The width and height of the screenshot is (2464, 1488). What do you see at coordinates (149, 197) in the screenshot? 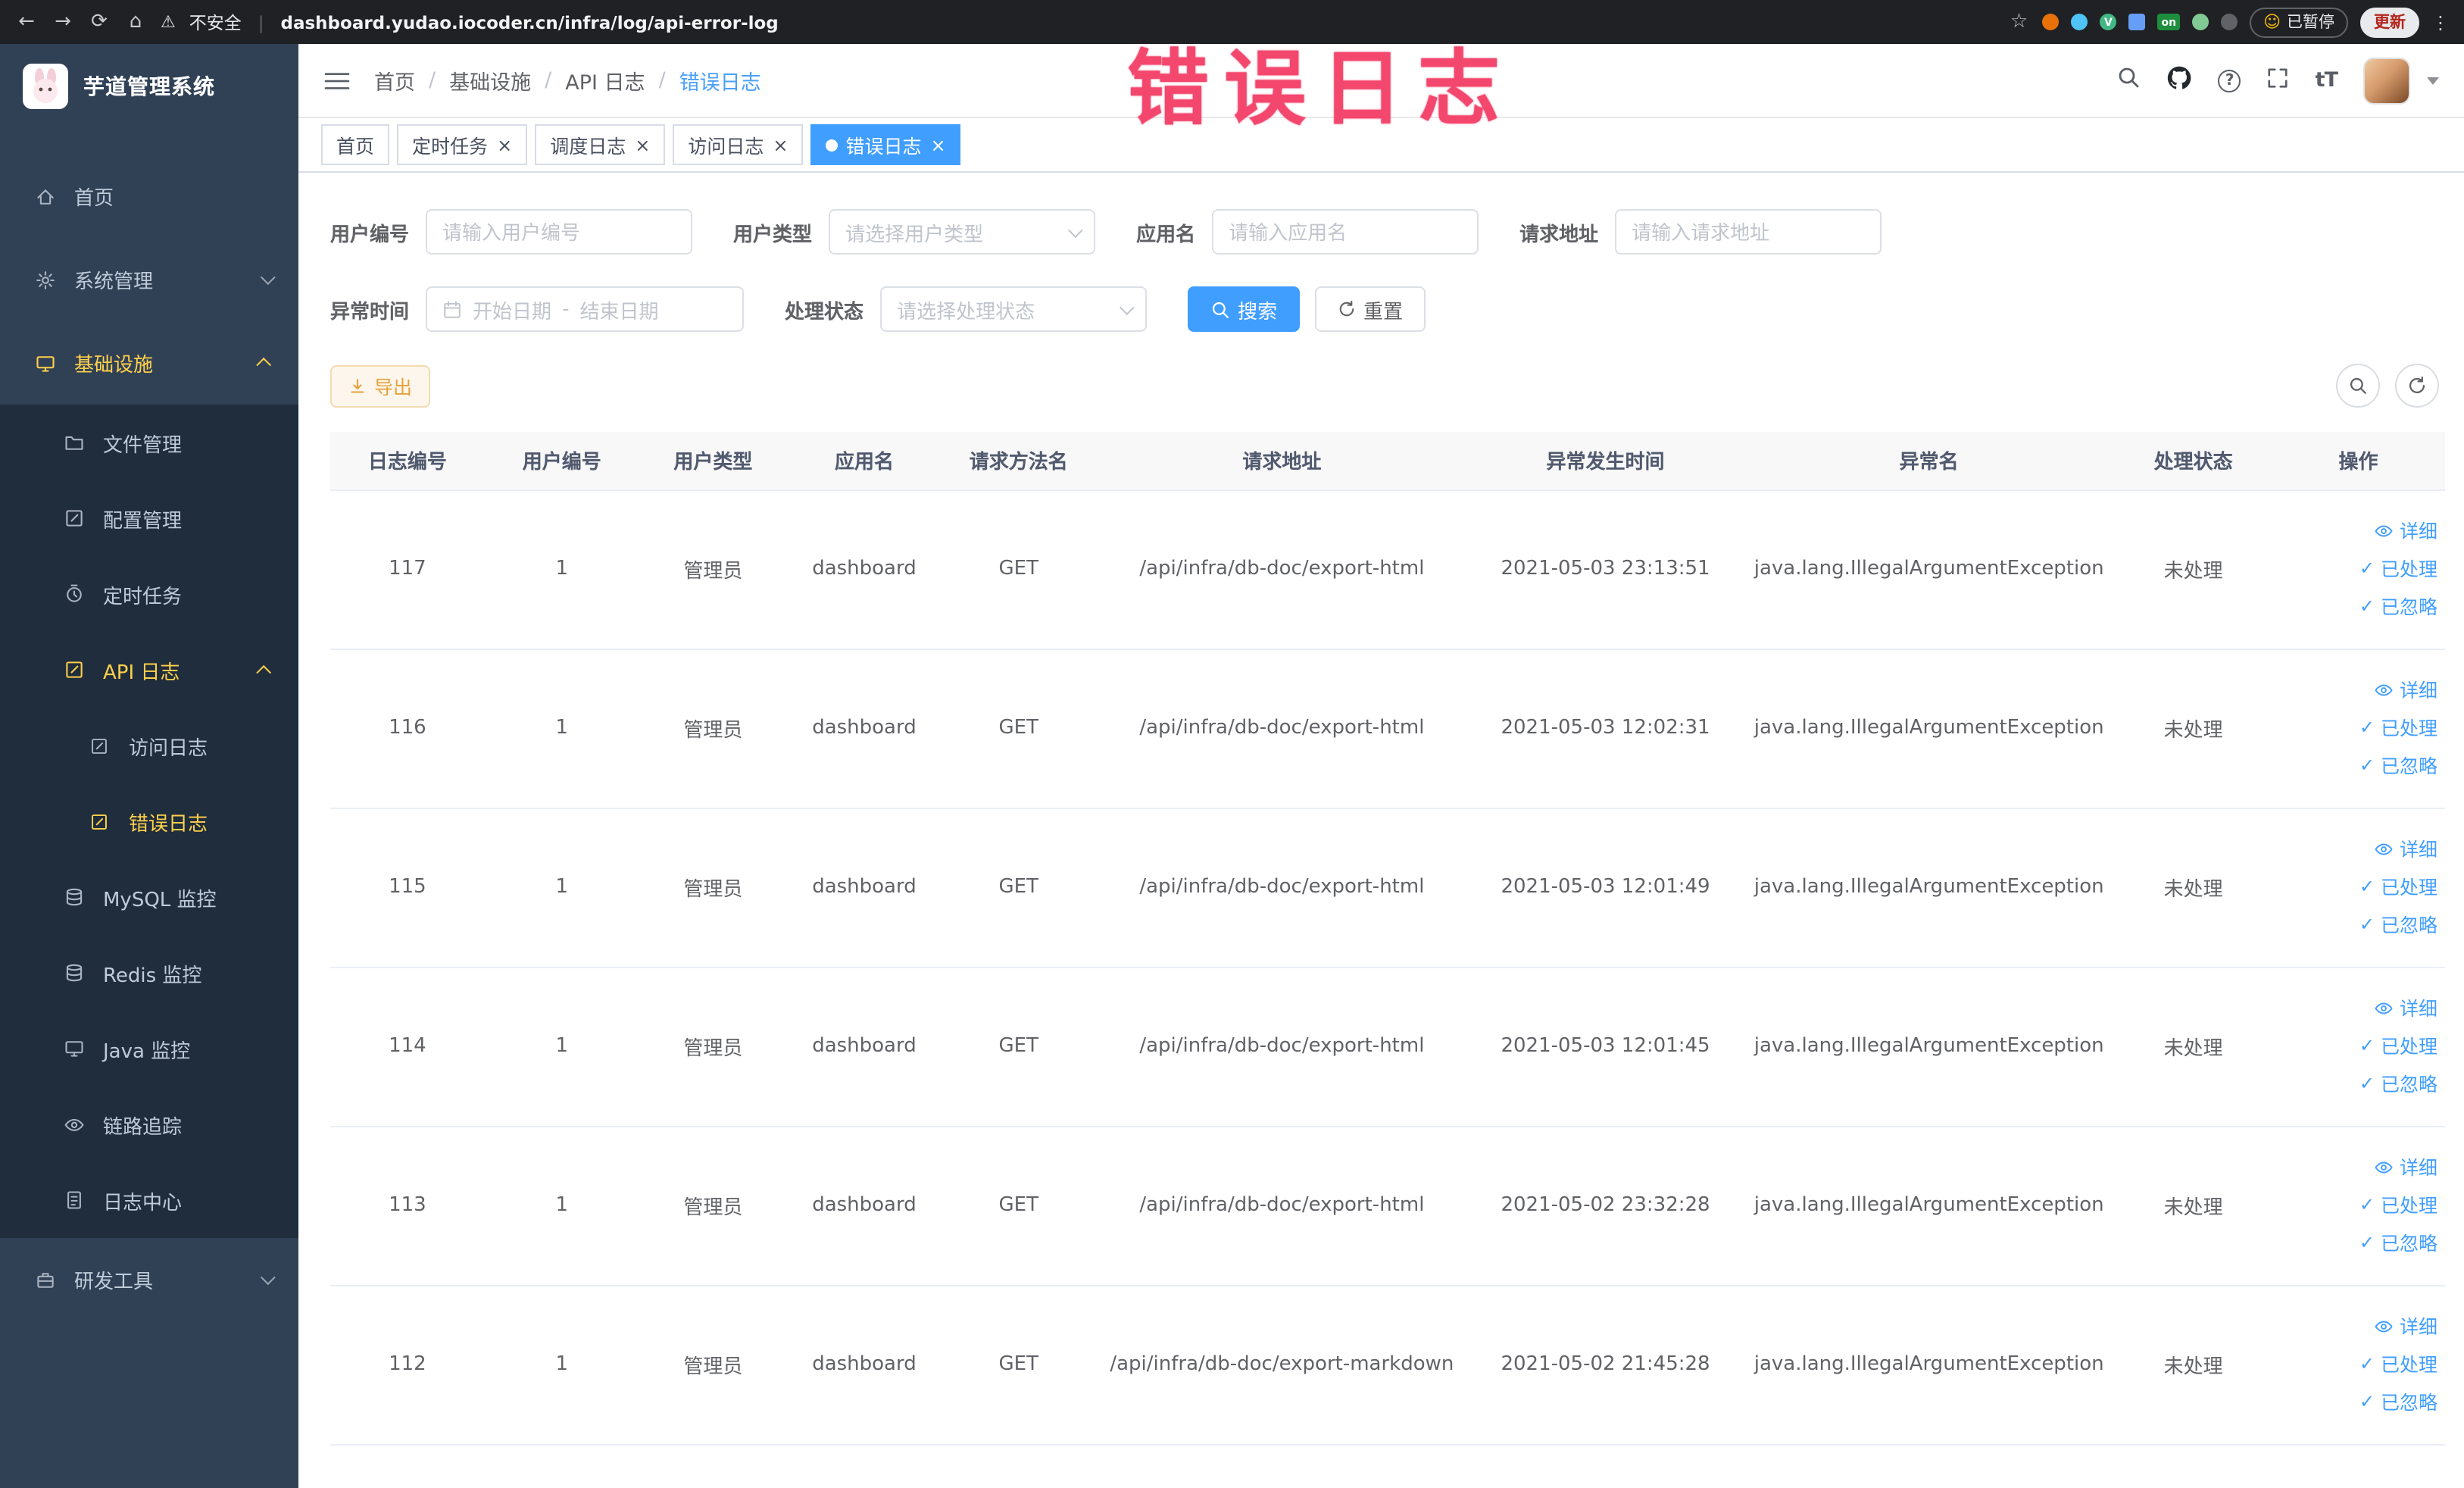
I see `sidebar-item-home: 首页` at bounding box center [149, 197].